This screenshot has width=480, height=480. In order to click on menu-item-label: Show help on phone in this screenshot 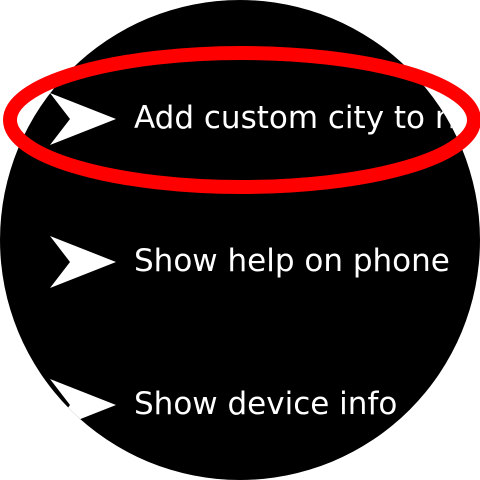, I will do `click(292, 261)`.